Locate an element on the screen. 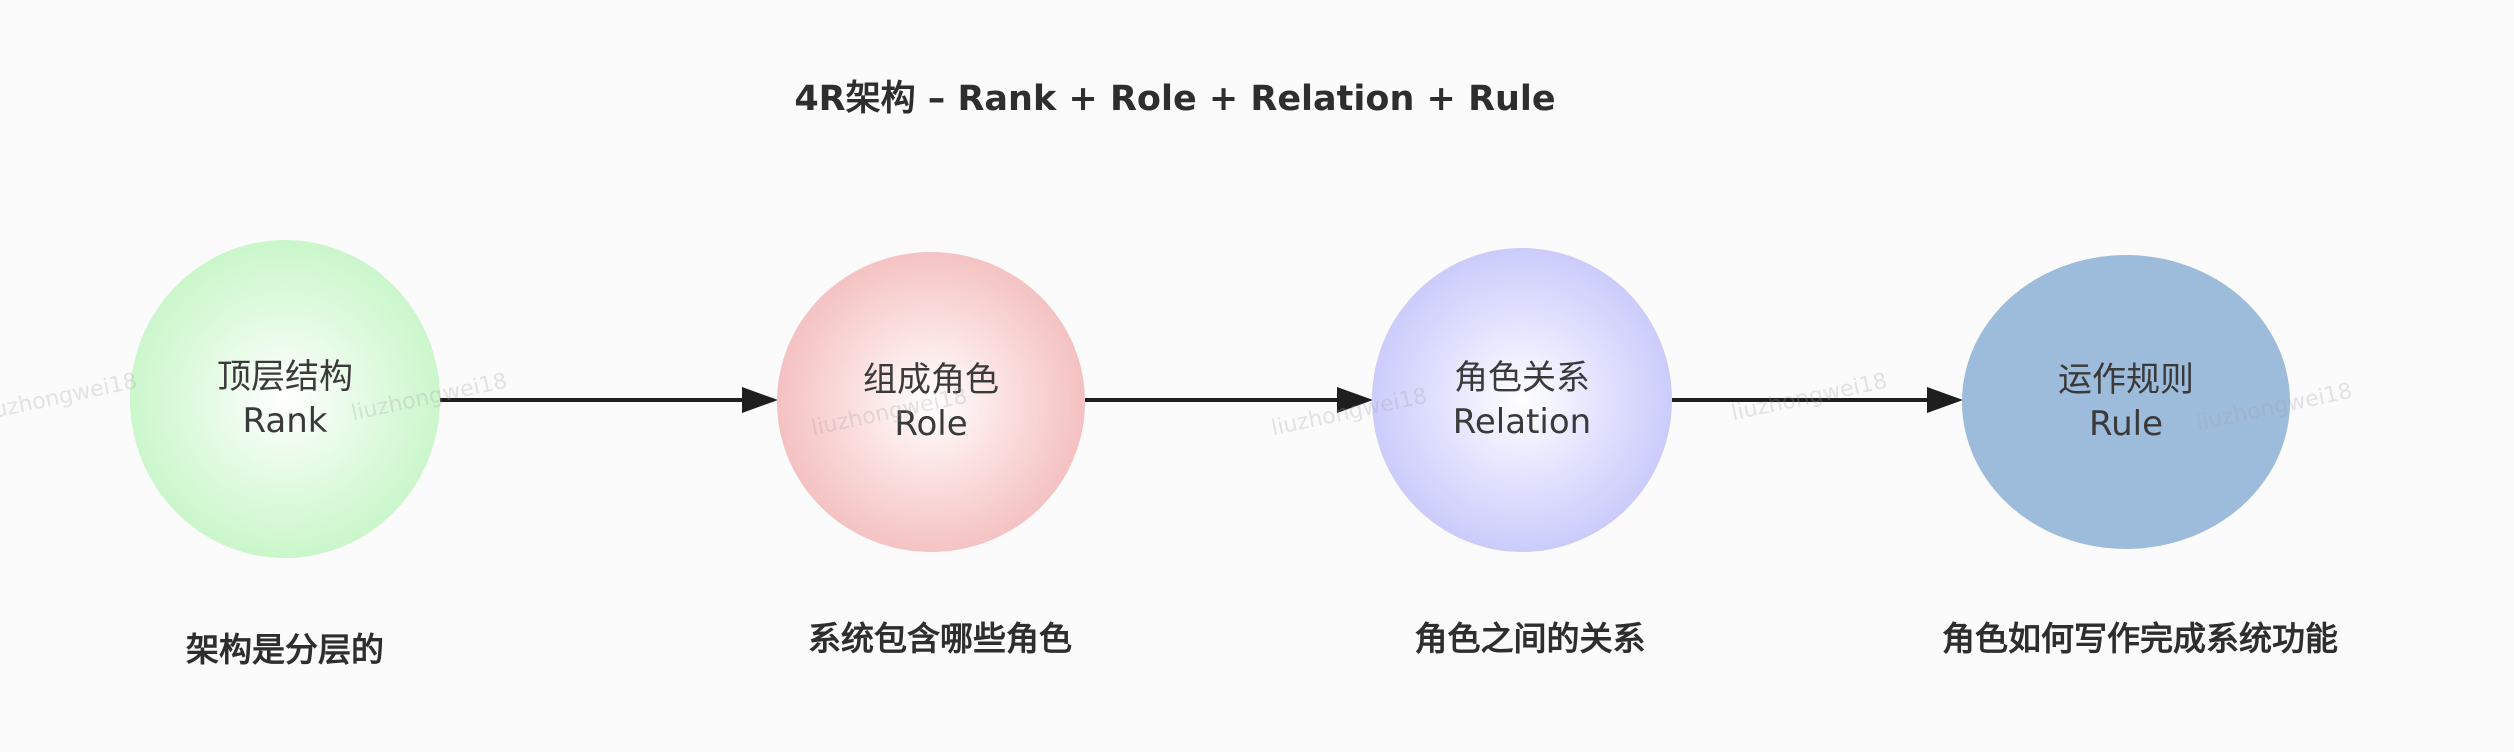  node-rank-cn-label: 顶层结构 is located at coordinates (285, 377).